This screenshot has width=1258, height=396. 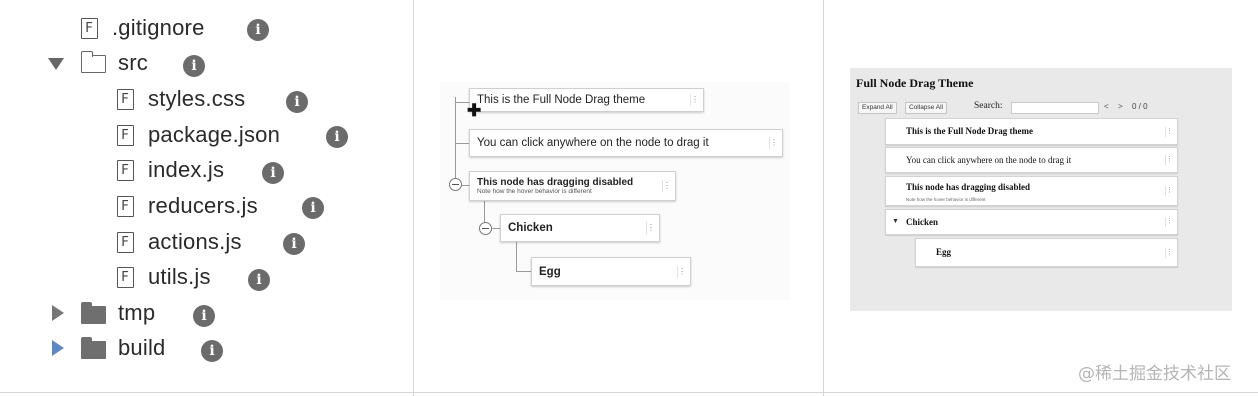 I want to click on tree-item-label: package.json, so click(x=214, y=134).